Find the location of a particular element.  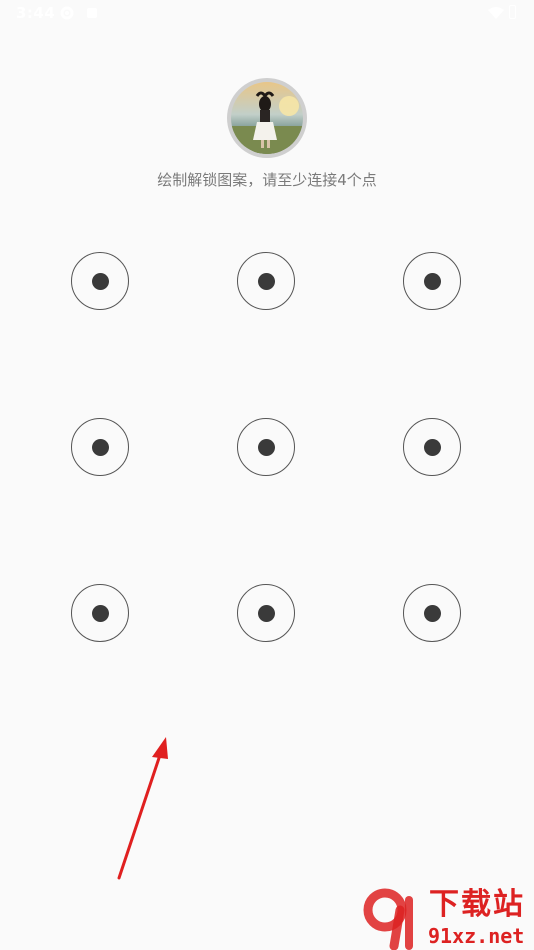

watermark: 下载站 91xz.net is located at coordinates (448, 919).